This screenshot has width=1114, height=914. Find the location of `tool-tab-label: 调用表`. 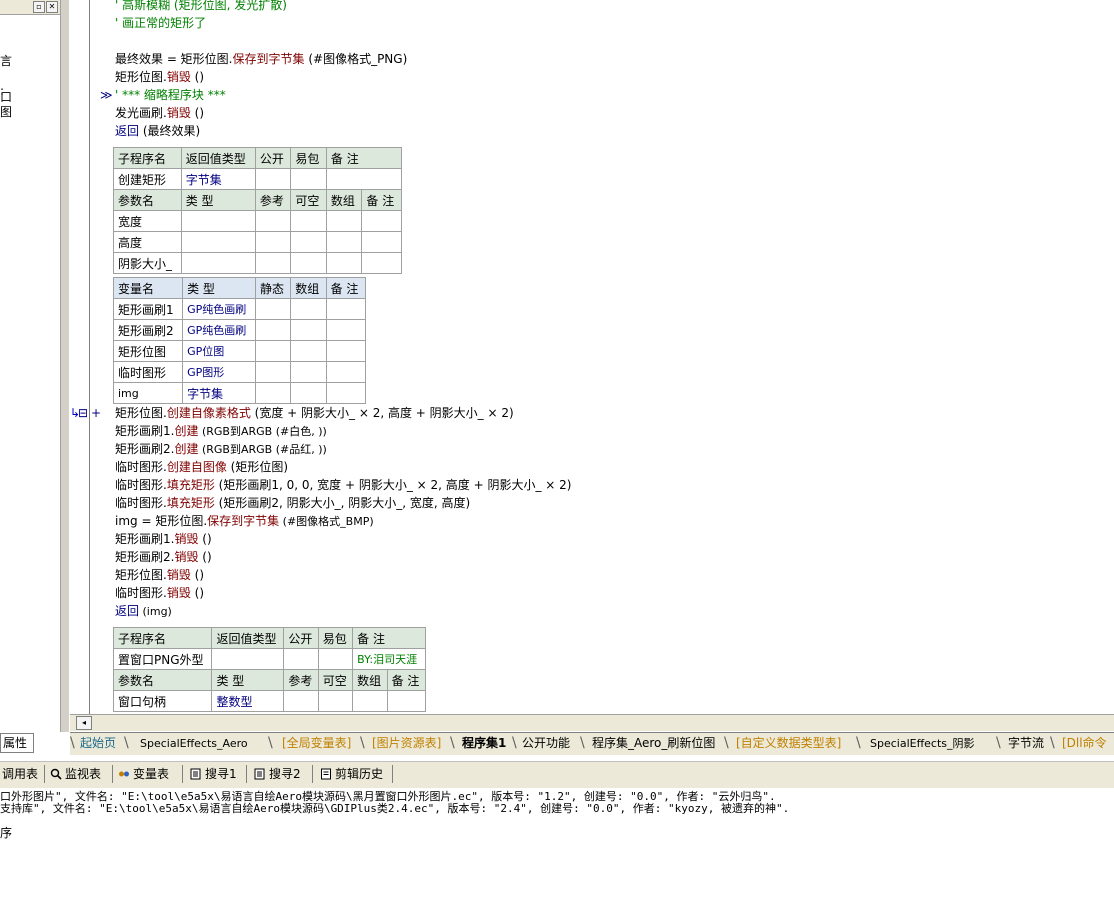

tool-tab-label: 调用表 is located at coordinates (20, 774).